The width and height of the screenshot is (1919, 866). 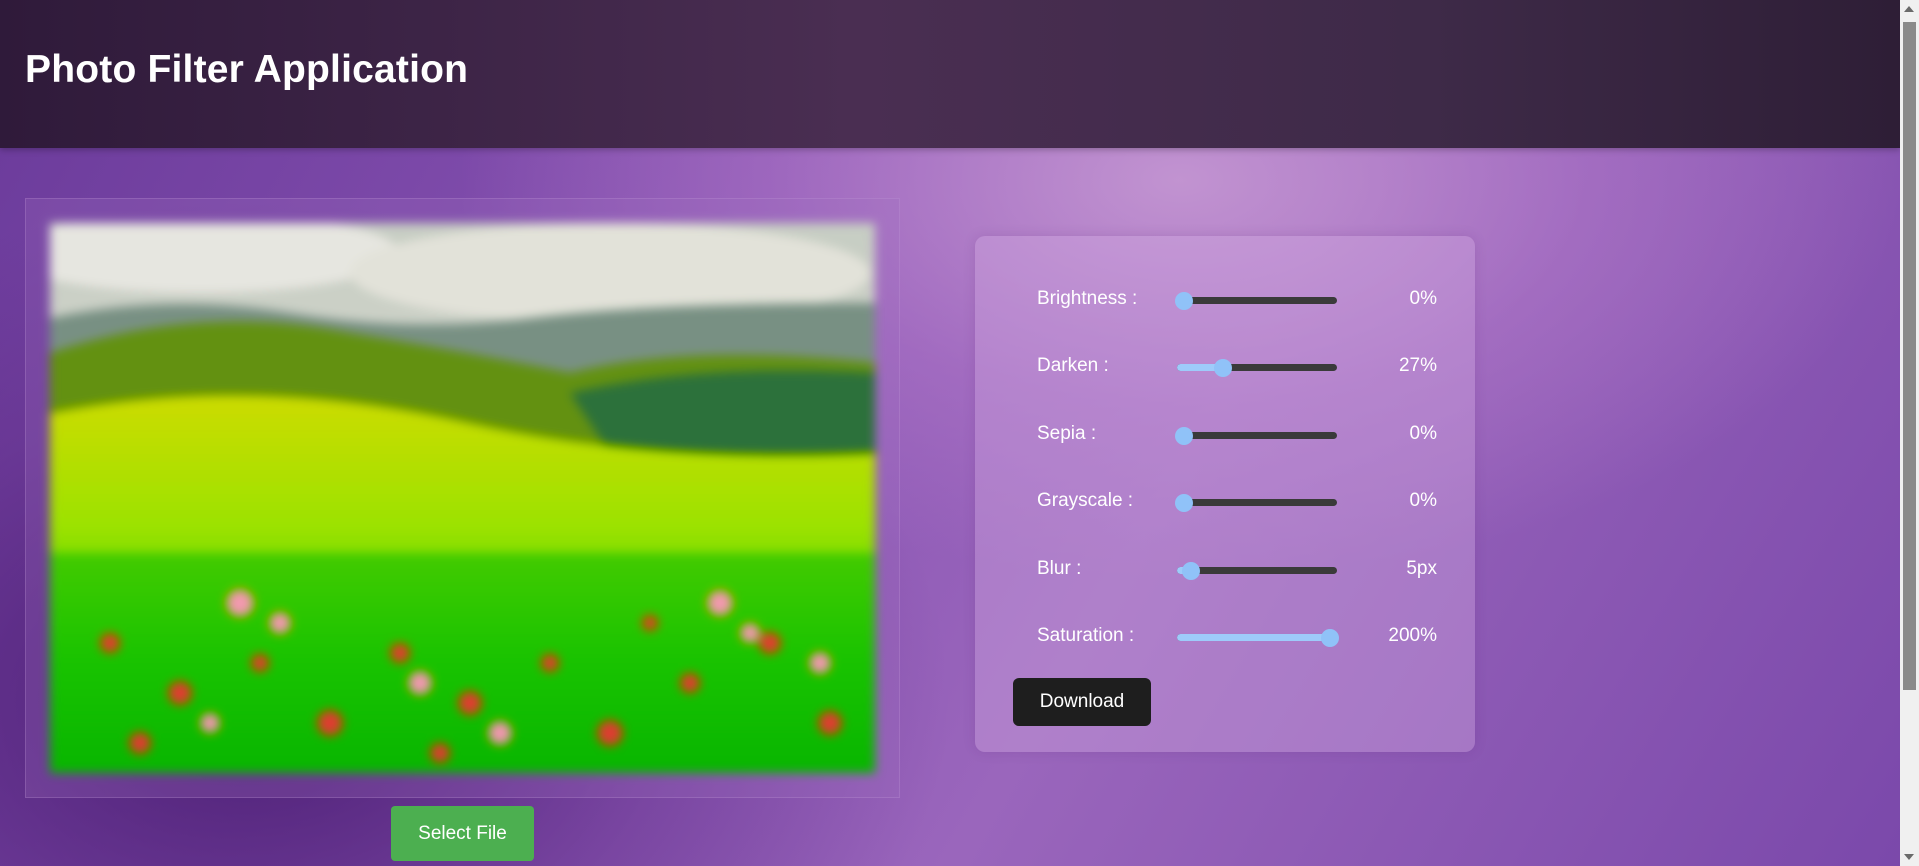 What do you see at coordinates (1059, 568) in the screenshot?
I see `blur-label: Blur :` at bounding box center [1059, 568].